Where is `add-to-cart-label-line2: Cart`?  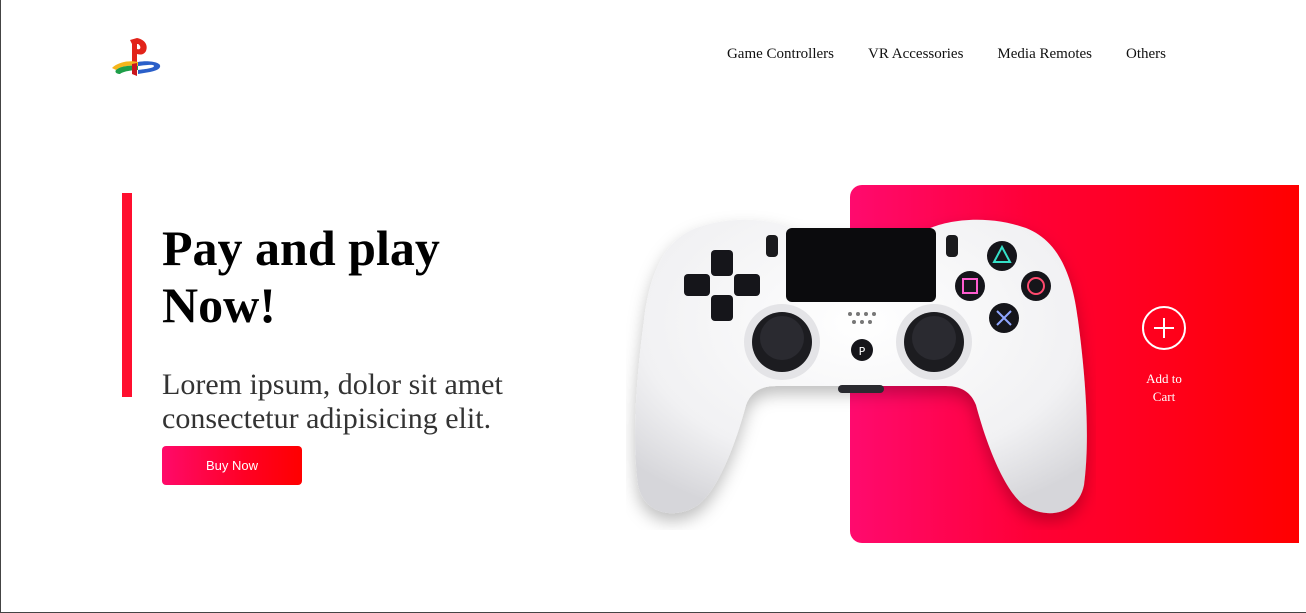
add-to-cart-label-line2: Cart is located at coordinates (1164, 396).